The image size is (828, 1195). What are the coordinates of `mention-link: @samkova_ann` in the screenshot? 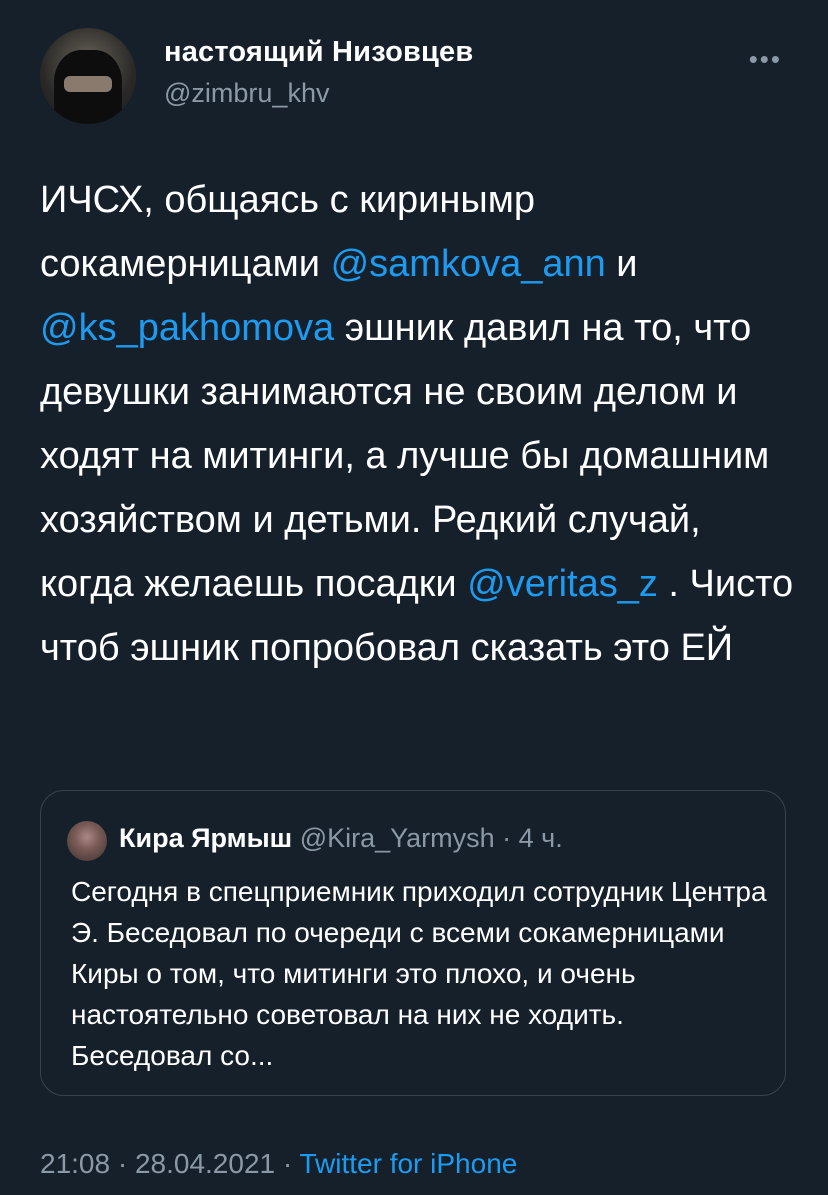 It's located at (468, 264).